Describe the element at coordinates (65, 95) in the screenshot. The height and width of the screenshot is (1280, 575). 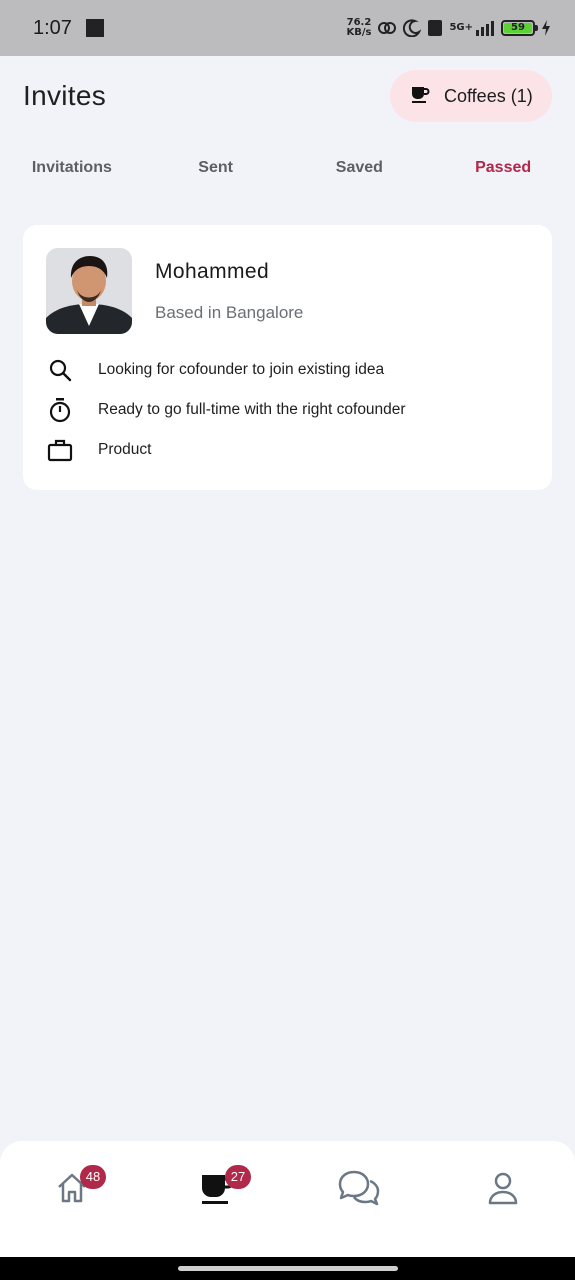
I see `page-title: Invites` at that location.